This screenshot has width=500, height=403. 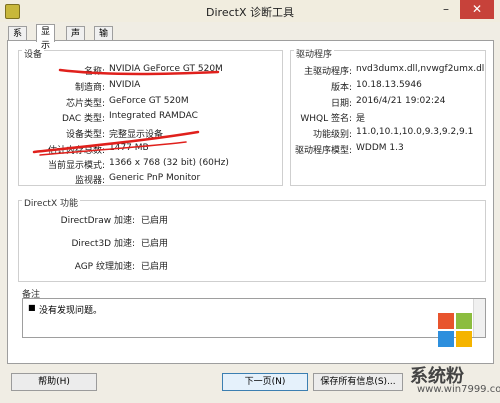 I want to click on date-value: 2016/4/21 19:02:24, so click(x=401, y=101).